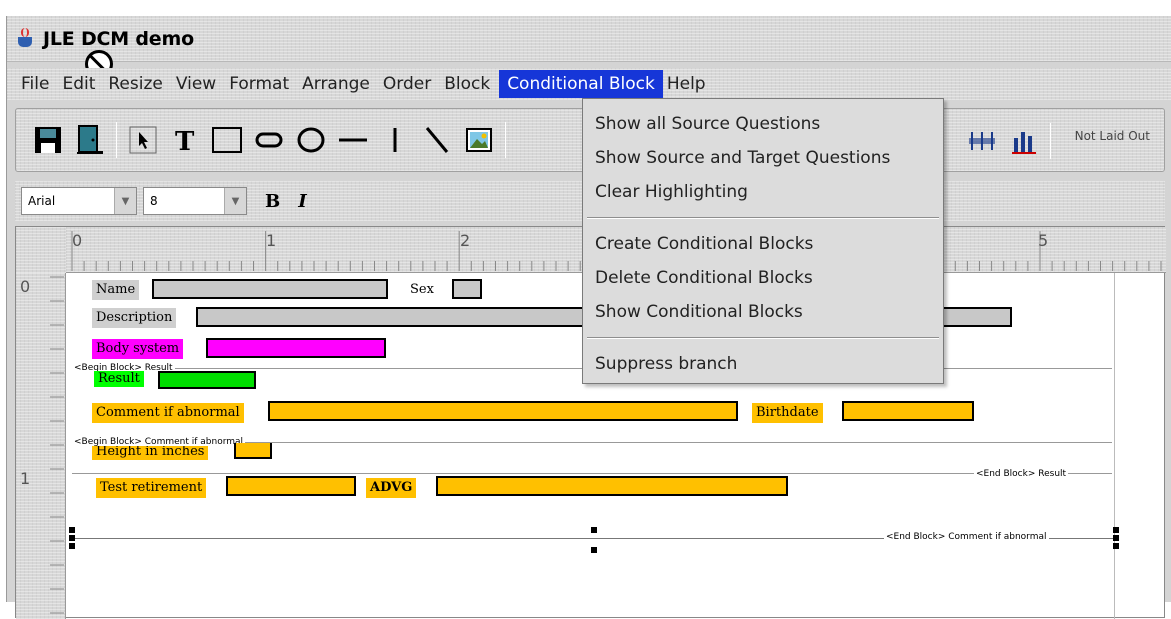 Image resolution: width=1171 pixels, height=619 pixels. I want to click on result-field, so click(207, 380).